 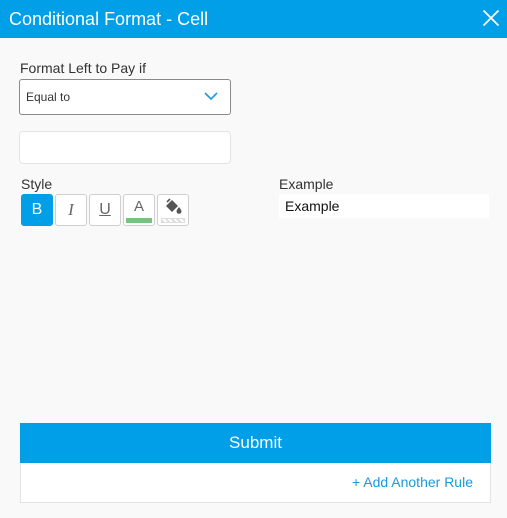 I want to click on close-icon, so click(x=491, y=18).